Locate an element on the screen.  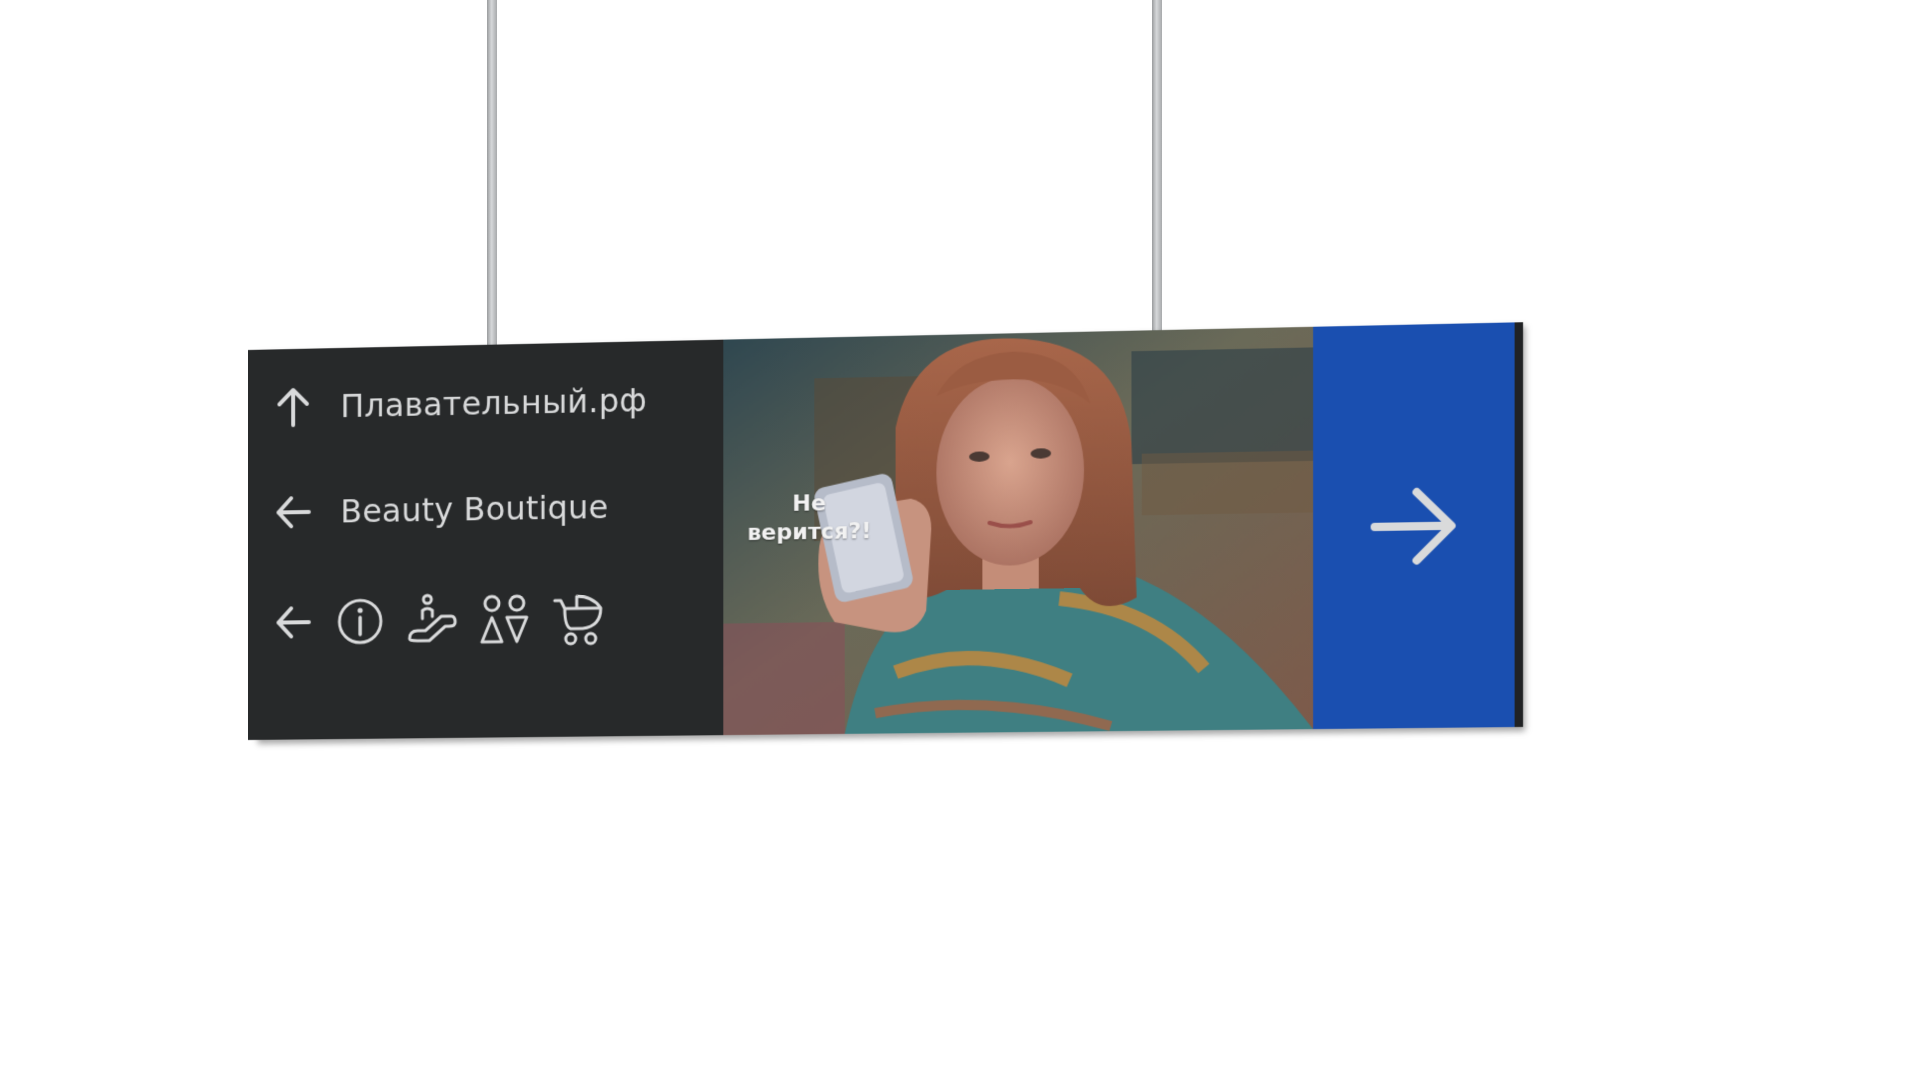
ad-caption-line-2: верится?! is located at coordinates (809, 532).